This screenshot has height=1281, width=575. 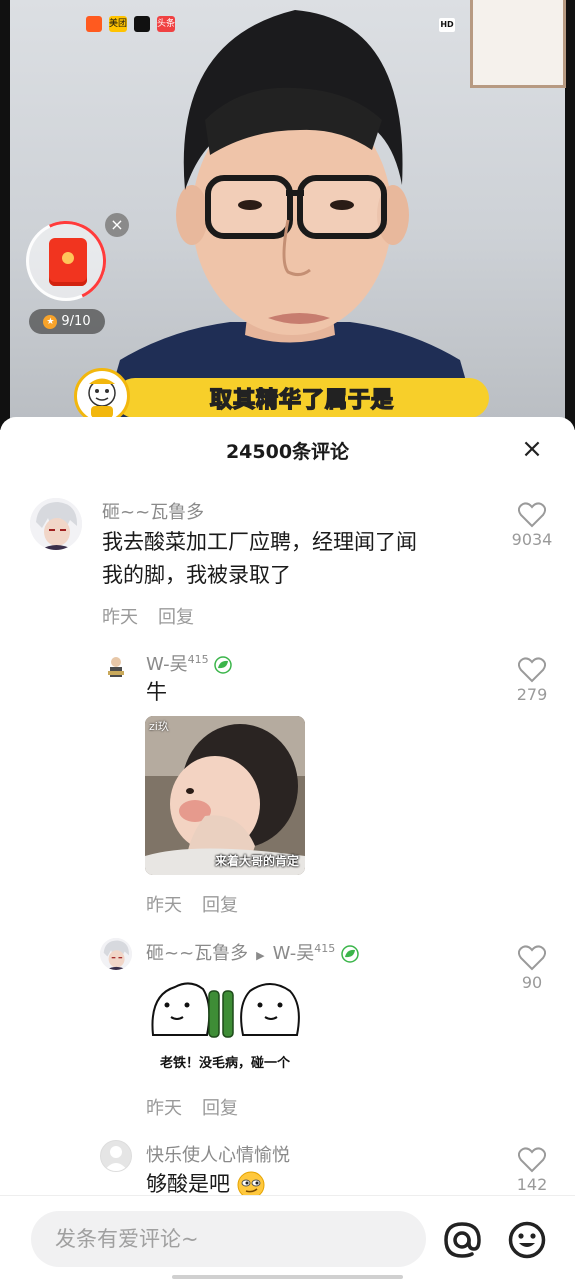 What do you see at coordinates (532, 982) in the screenshot?
I see `like-count: 90` at bounding box center [532, 982].